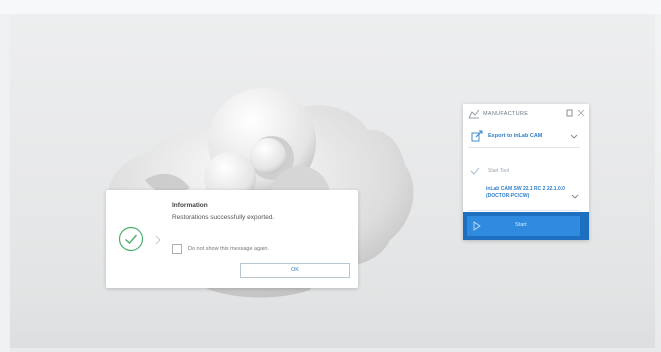 The width and height of the screenshot is (661, 352). What do you see at coordinates (524, 210) in the screenshot?
I see `divider` at bounding box center [524, 210].